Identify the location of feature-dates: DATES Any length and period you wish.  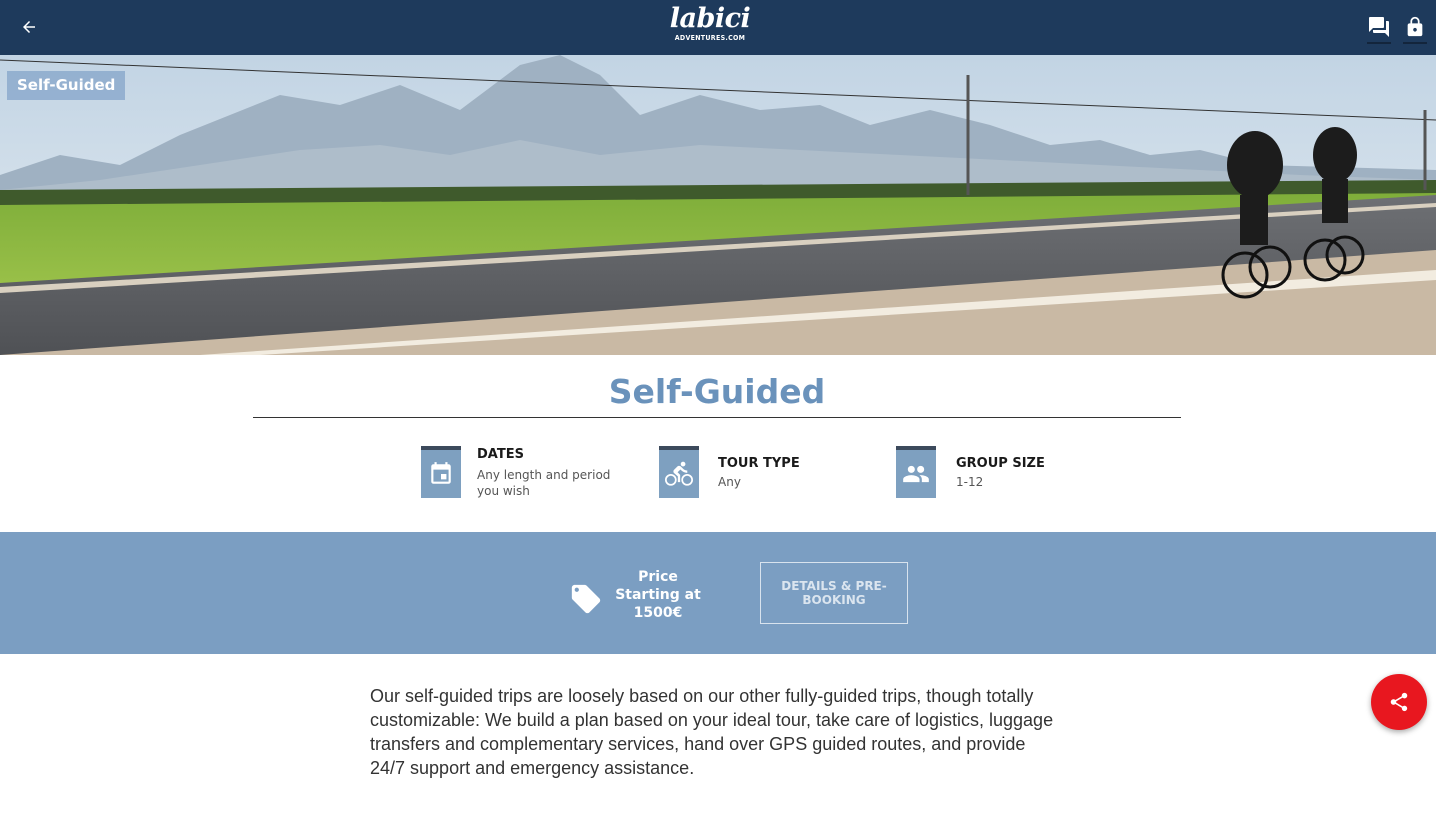
(531, 472).